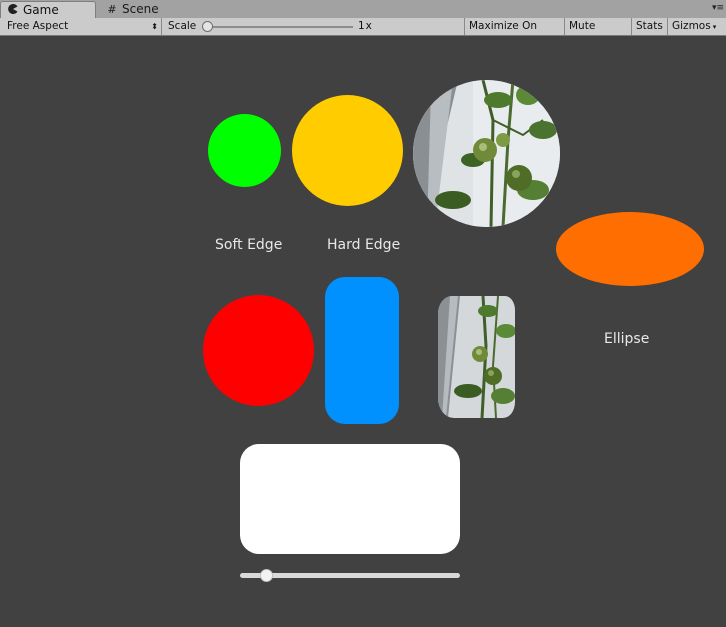 The image size is (726, 627). I want to click on scale-slider-track, so click(279, 27).